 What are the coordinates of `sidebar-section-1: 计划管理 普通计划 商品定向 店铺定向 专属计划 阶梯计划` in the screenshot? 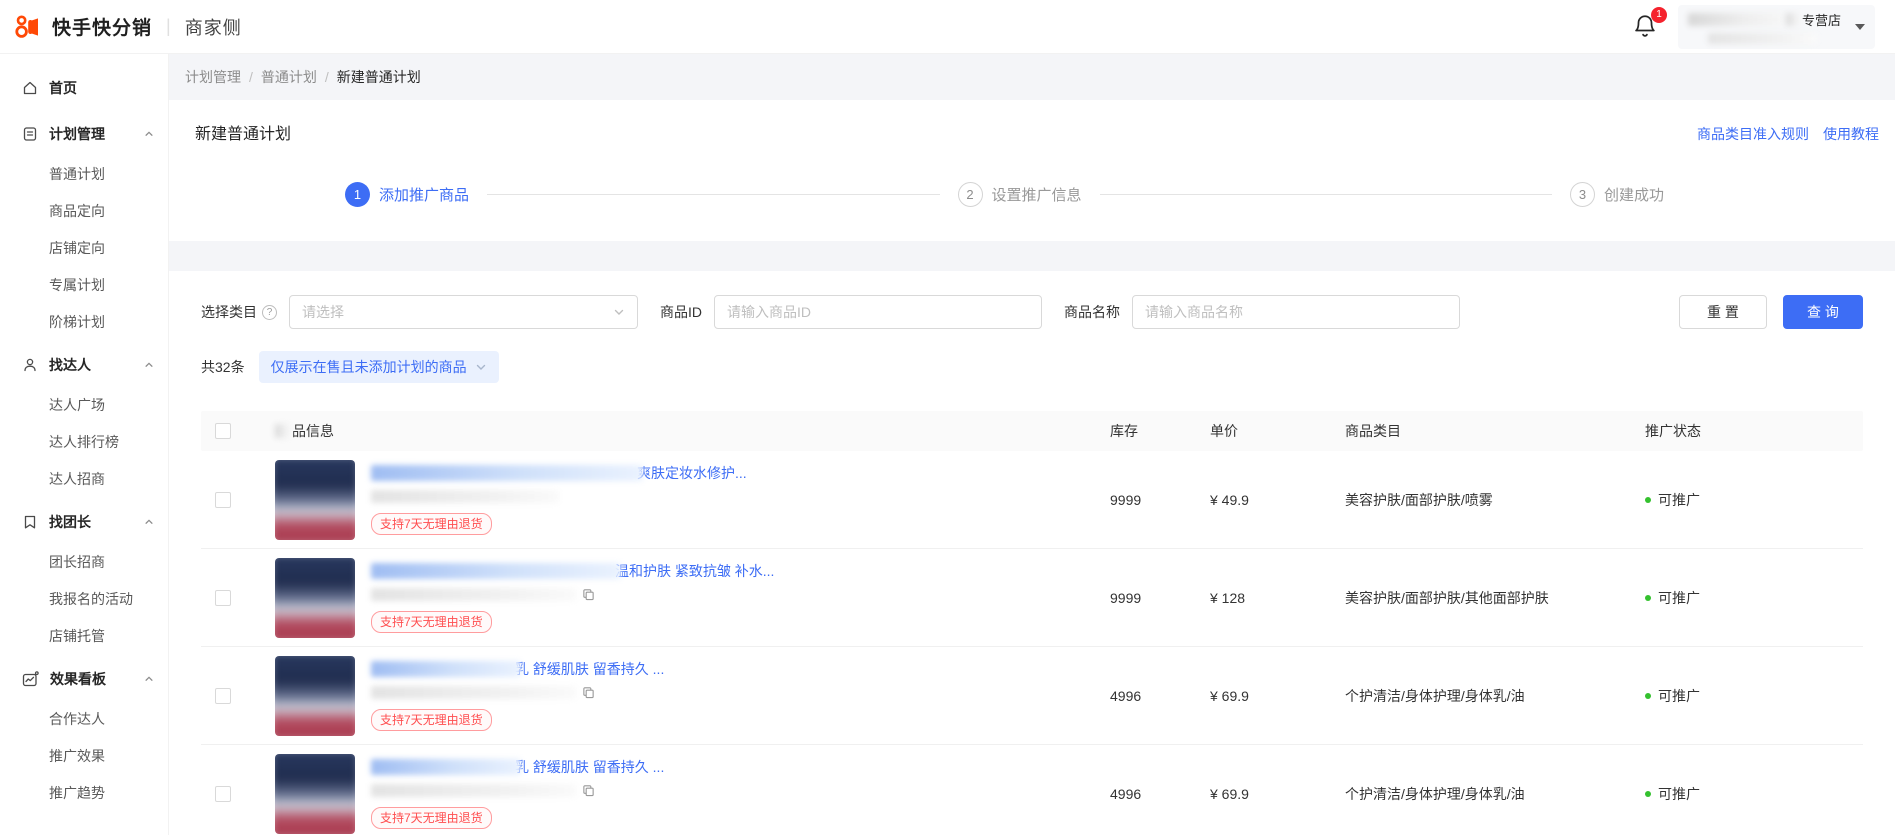 It's located at (84, 226).